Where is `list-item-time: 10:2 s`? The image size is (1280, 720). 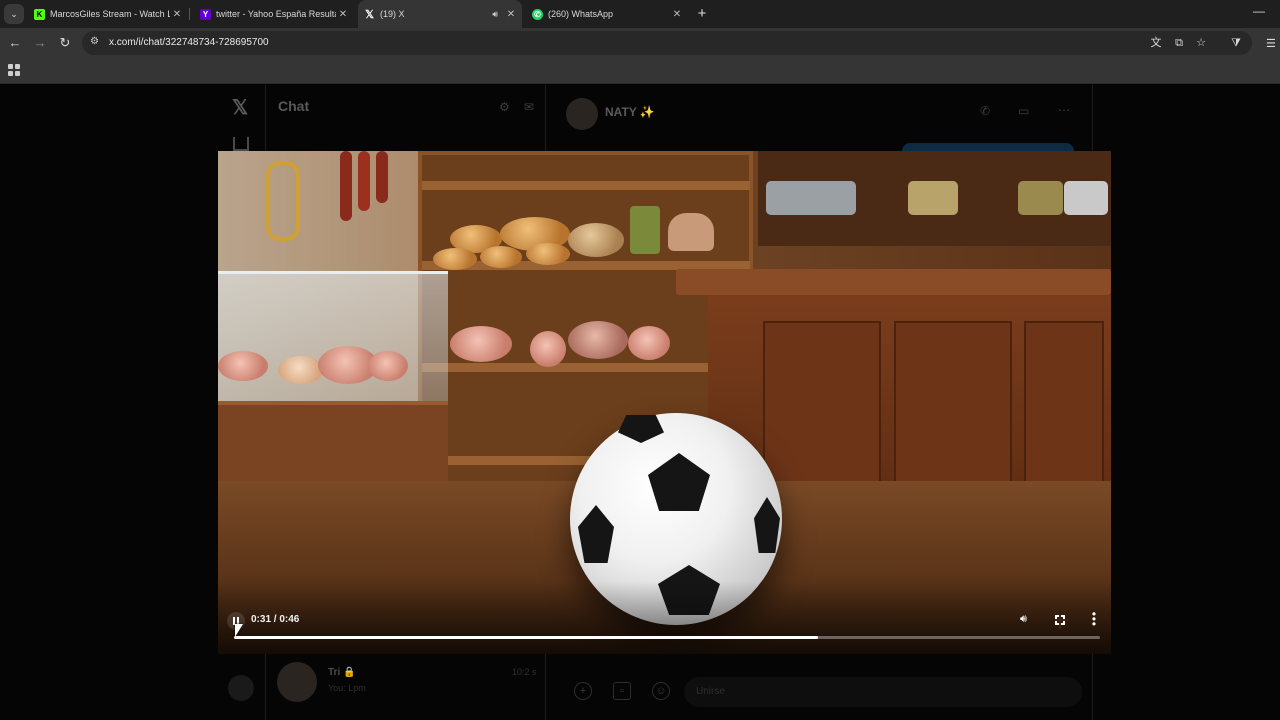
list-item-time: 10:2 s is located at coordinates (524, 672).